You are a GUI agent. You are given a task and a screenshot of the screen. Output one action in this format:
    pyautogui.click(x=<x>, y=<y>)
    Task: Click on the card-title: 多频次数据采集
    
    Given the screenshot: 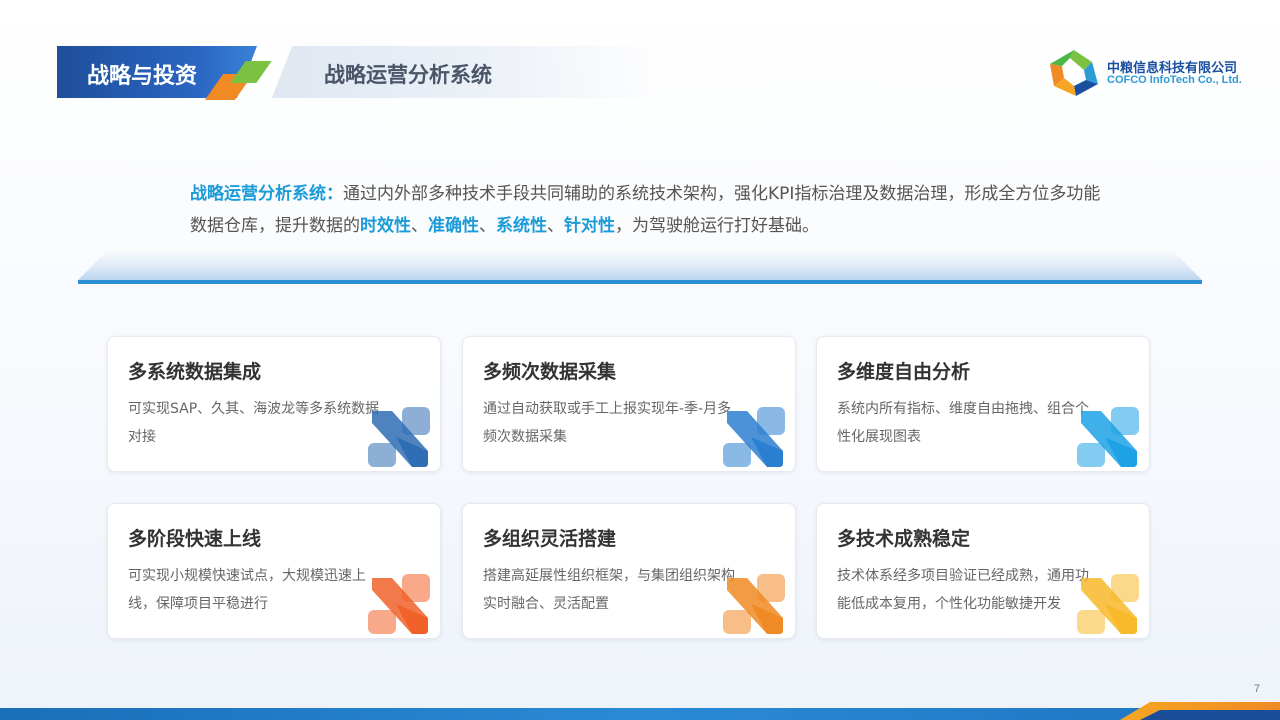 What is the action you would take?
    pyautogui.click(x=550, y=372)
    